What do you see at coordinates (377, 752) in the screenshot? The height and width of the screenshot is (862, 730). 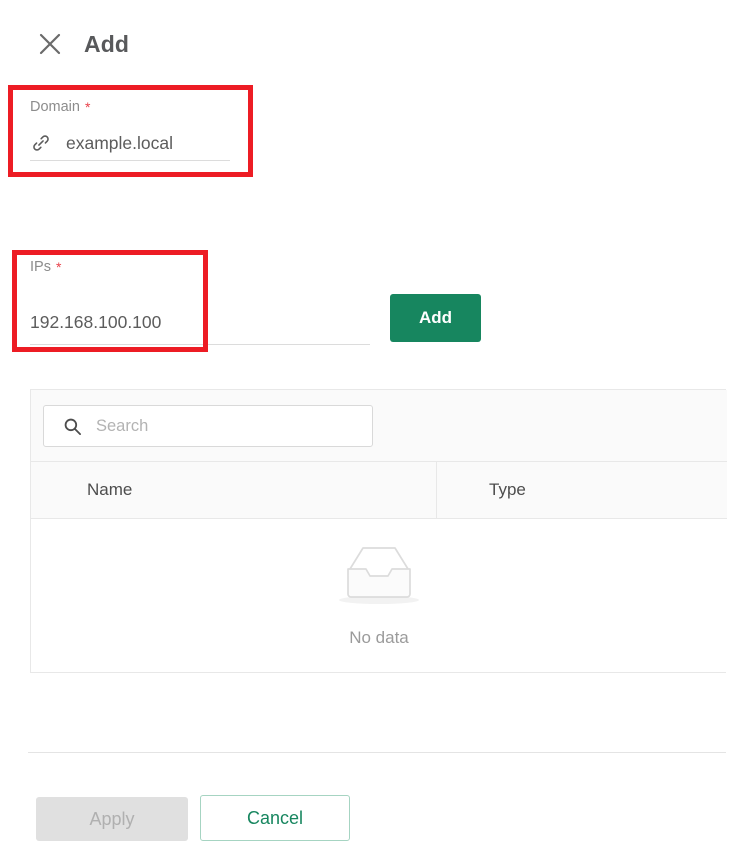 I see `footer-divider` at bounding box center [377, 752].